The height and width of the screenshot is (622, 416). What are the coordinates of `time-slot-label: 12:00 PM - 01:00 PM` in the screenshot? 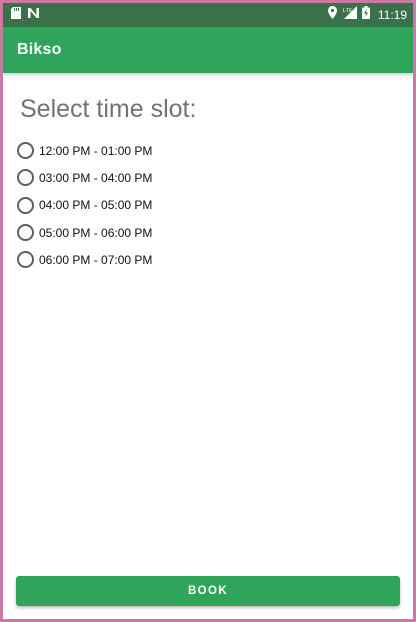 It's located at (96, 150).